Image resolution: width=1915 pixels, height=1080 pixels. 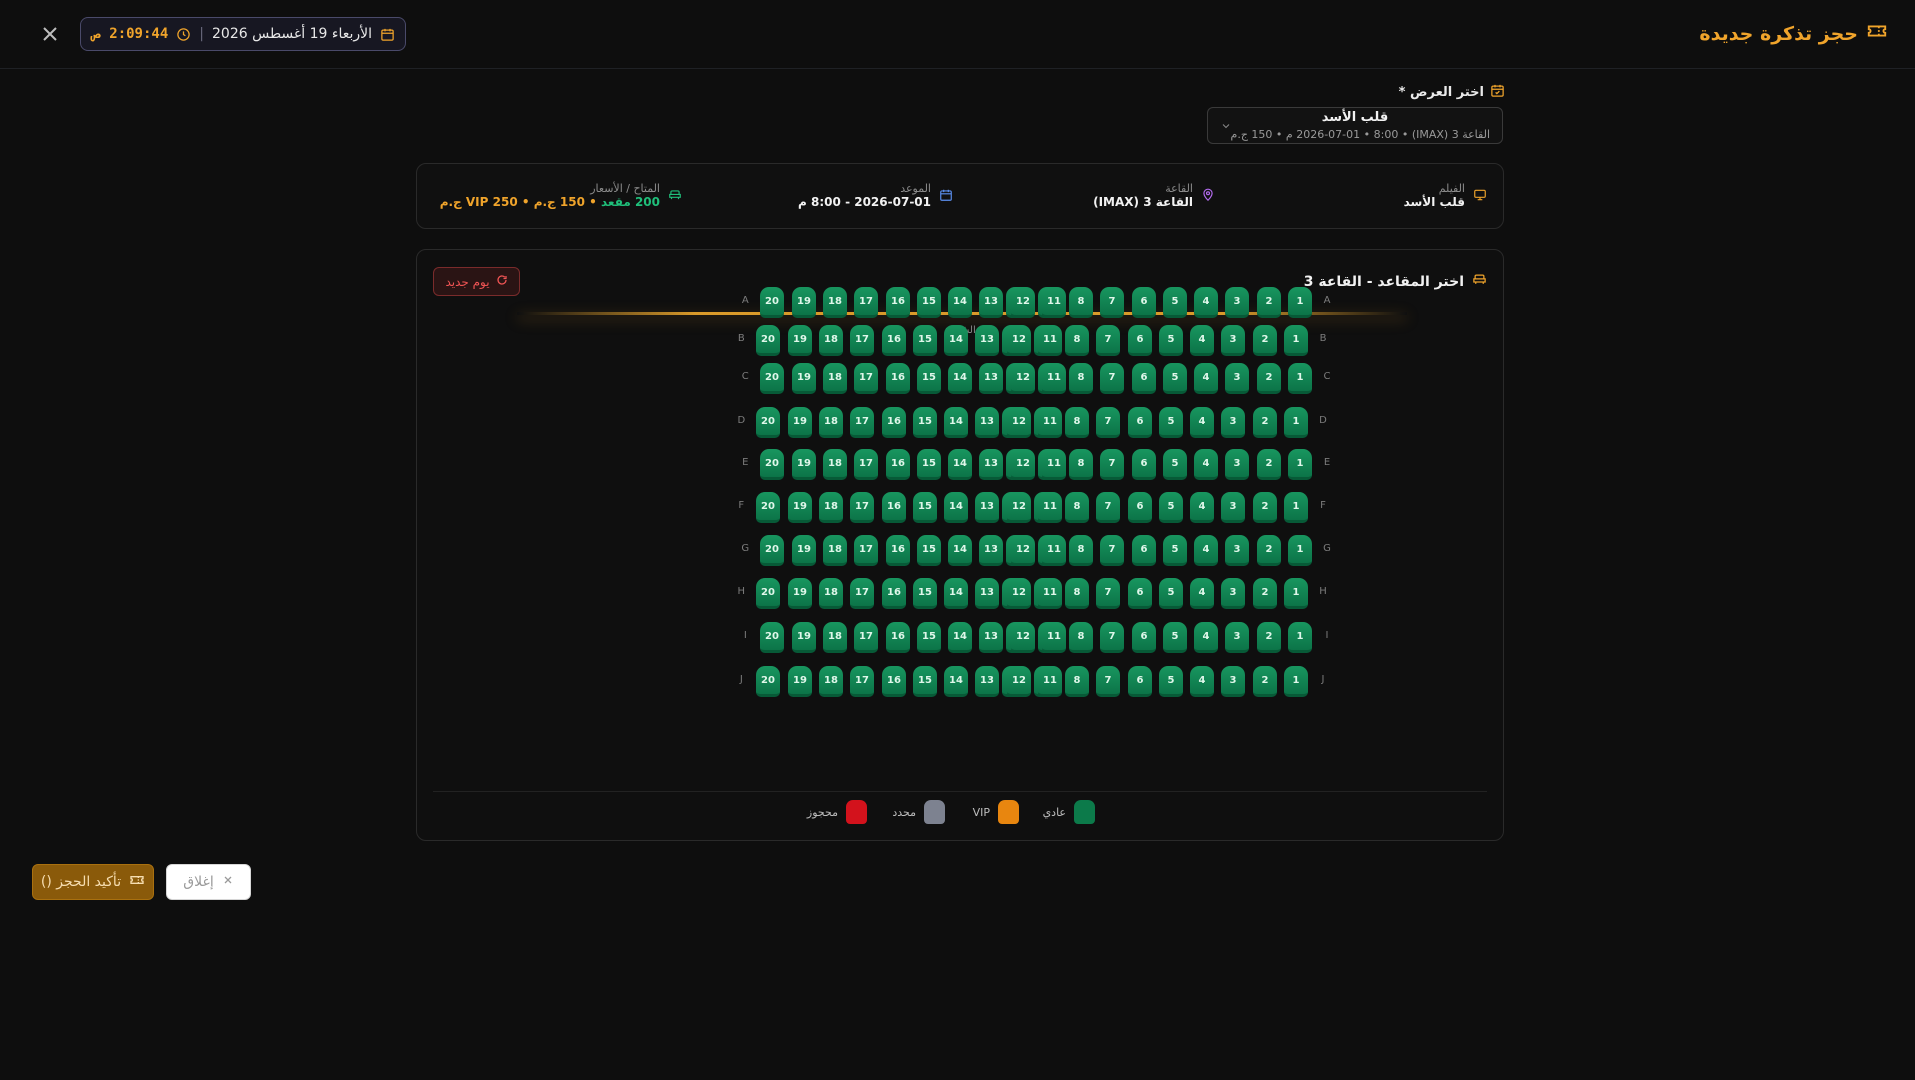 What do you see at coordinates (898, 378) in the screenshot?
I see `seat-C-16: 16` at bounding box center [898, 378].